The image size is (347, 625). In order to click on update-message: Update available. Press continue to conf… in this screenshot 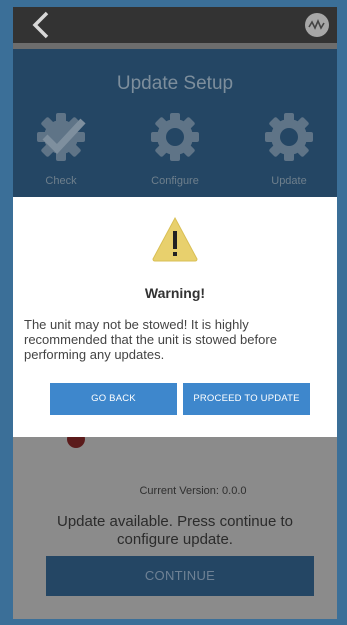, I will do `click(175, 530)`.